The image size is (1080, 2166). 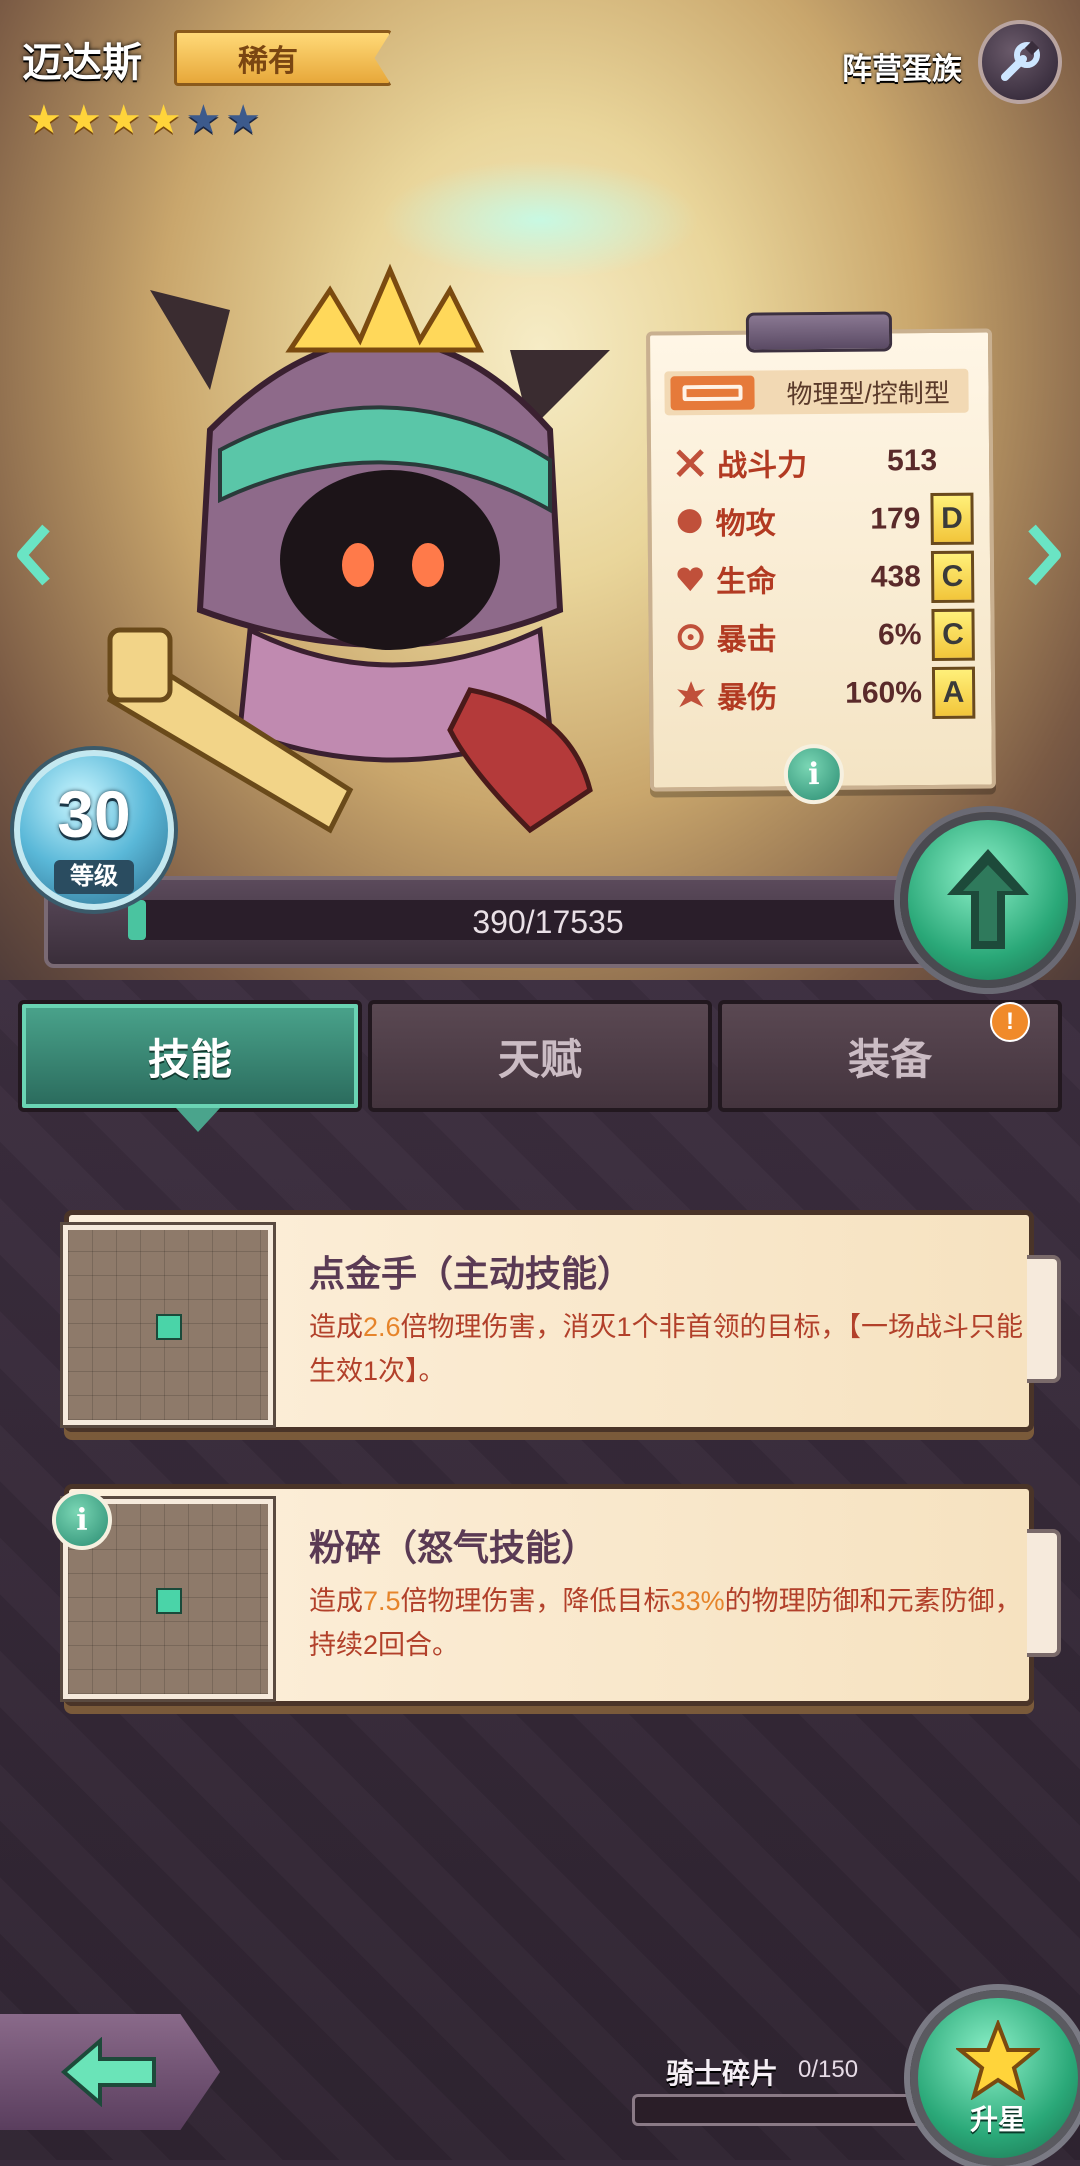 What do you see at coordinates (823, 520) in the screenshot?
I see `stat-row: 物攻 179 D` at bounding box center [823, 520].